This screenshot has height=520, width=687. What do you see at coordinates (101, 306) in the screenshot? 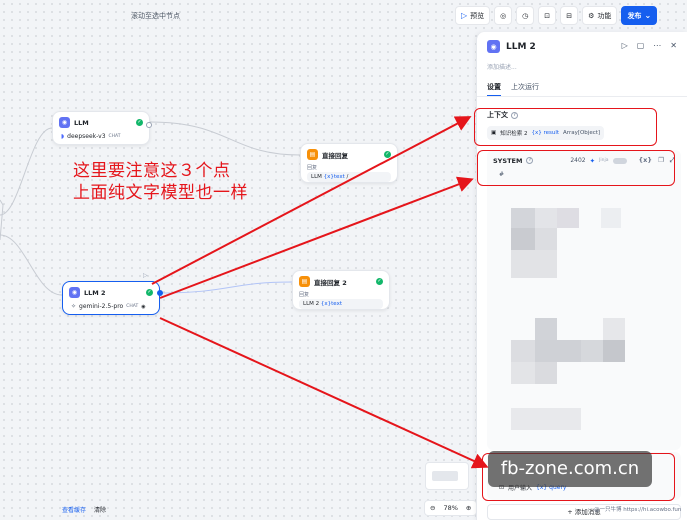
I see `node-llm-2-model-name: gemini-2.5-pro` at bounding box center [101, 306].